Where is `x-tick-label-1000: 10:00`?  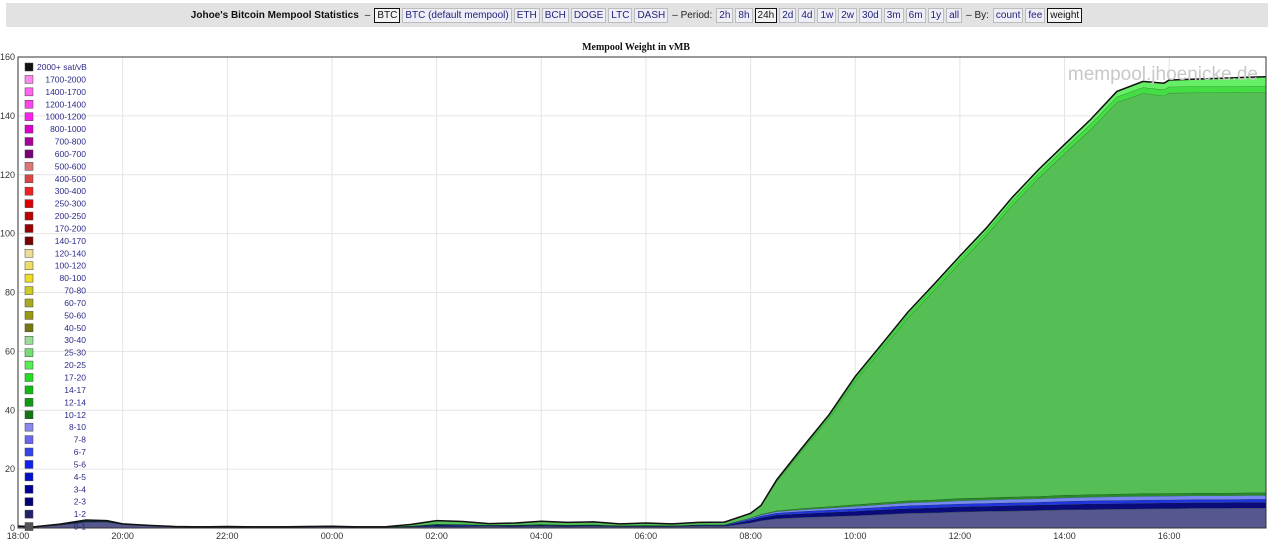 x-tick-label-1000: 10:00 is located at coordinates (855, 536).